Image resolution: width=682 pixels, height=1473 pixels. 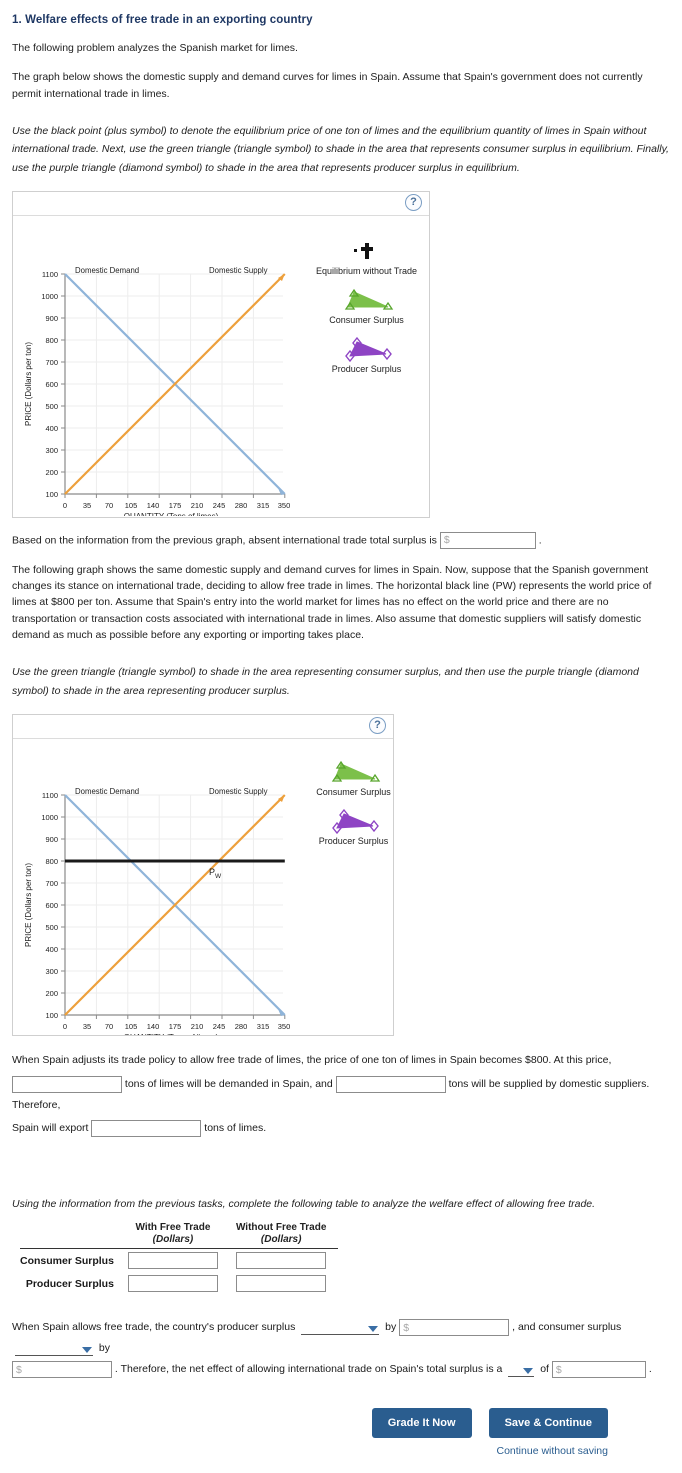 I want to click on table-row: Consumer Surplus, so click(x=179, y=1261).